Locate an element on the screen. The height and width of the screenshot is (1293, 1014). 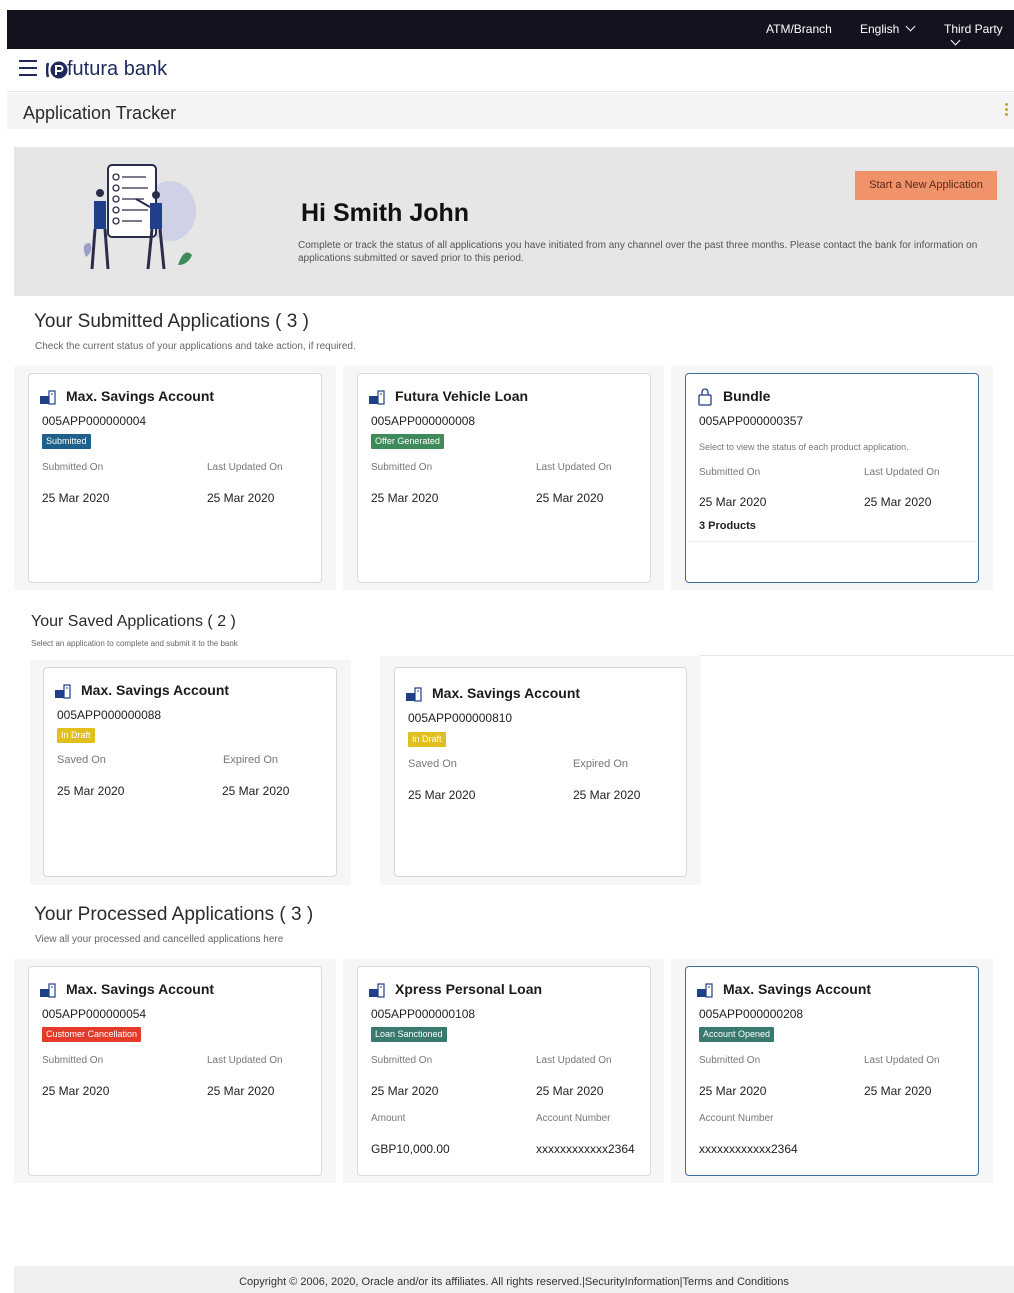
page-title-bar: Application Tracker is located at coordinates (510, 111).